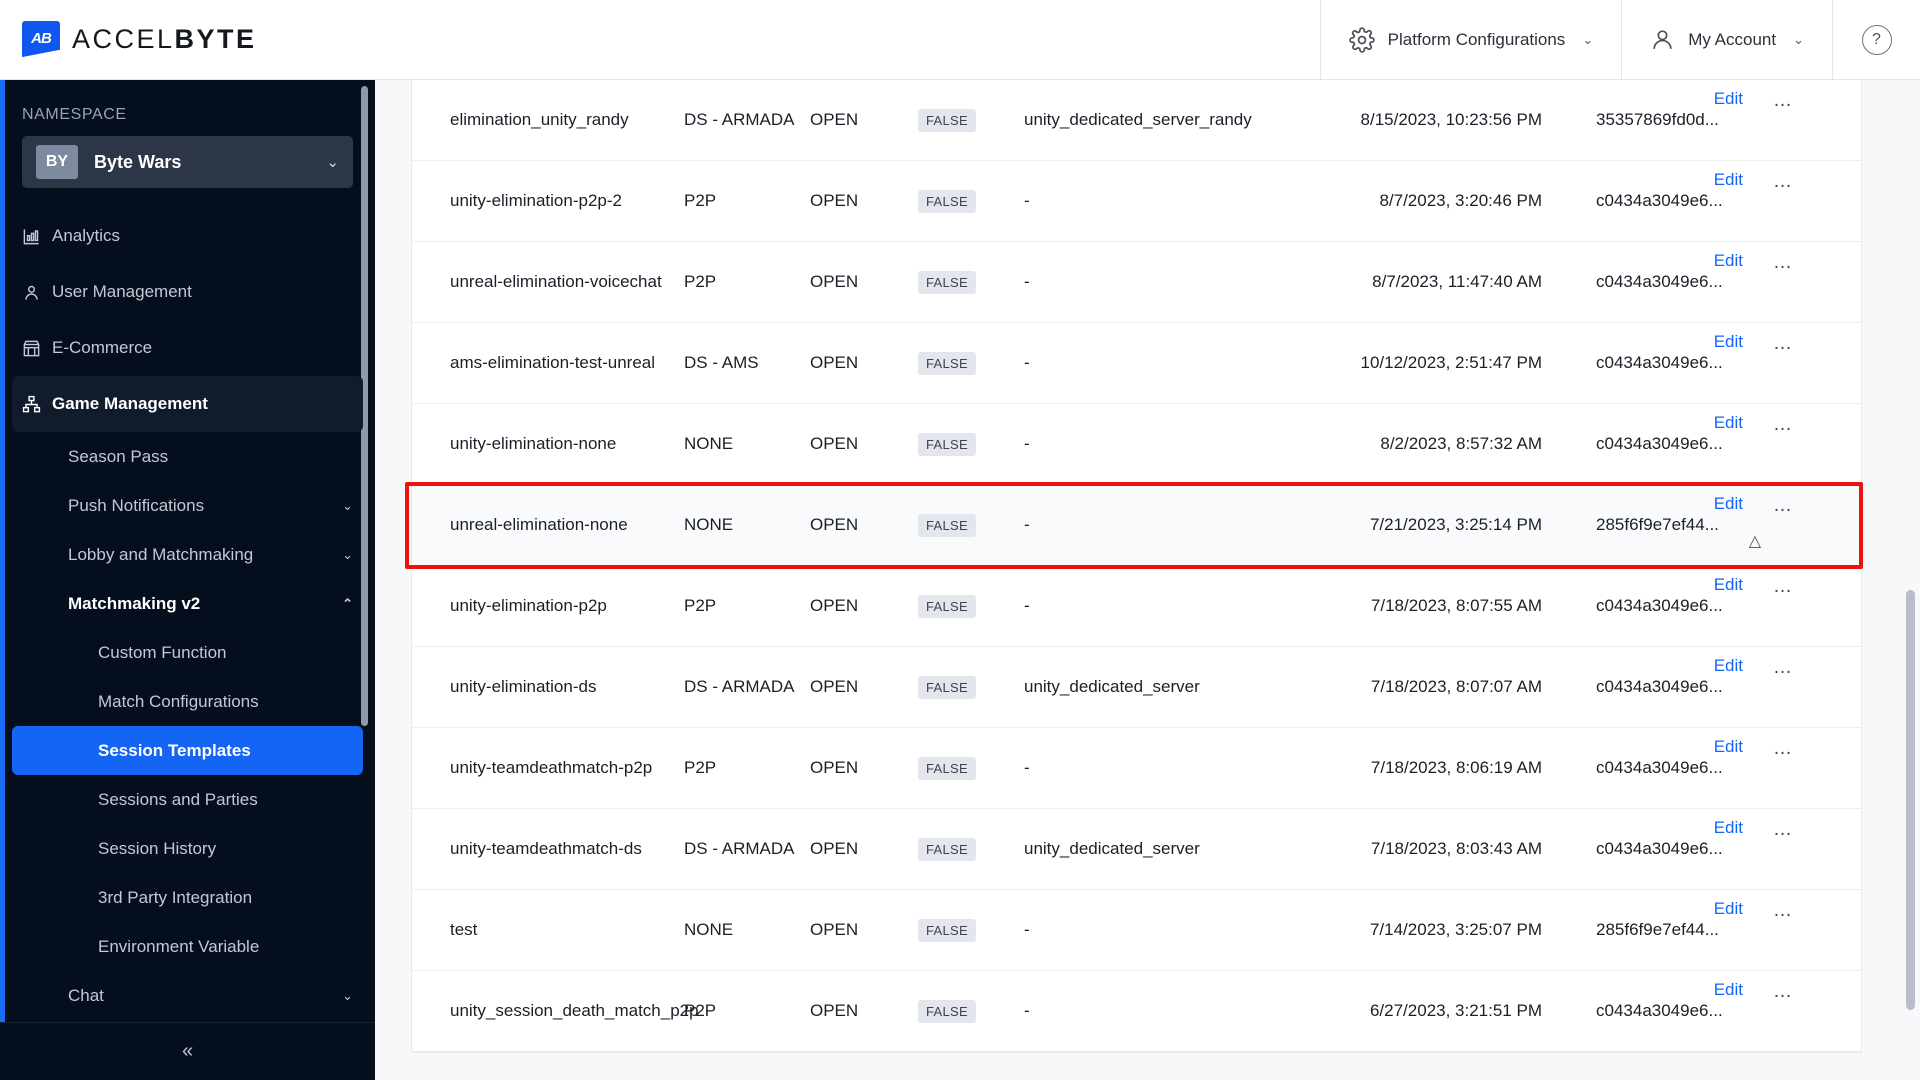 This screenshot has width=1920, height=1080. Describe the element at coordinates (187, 995) in the screenshot. I see `sidebar-item-chat: Chat ⌄` at that location.